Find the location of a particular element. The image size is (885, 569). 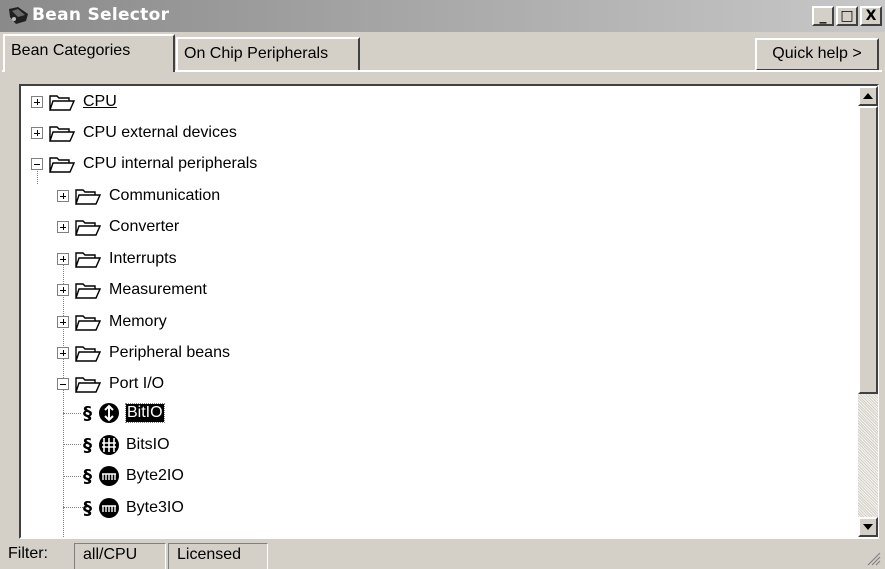

tree-item-label: CPU external devices is located at coordinates (160, 132).